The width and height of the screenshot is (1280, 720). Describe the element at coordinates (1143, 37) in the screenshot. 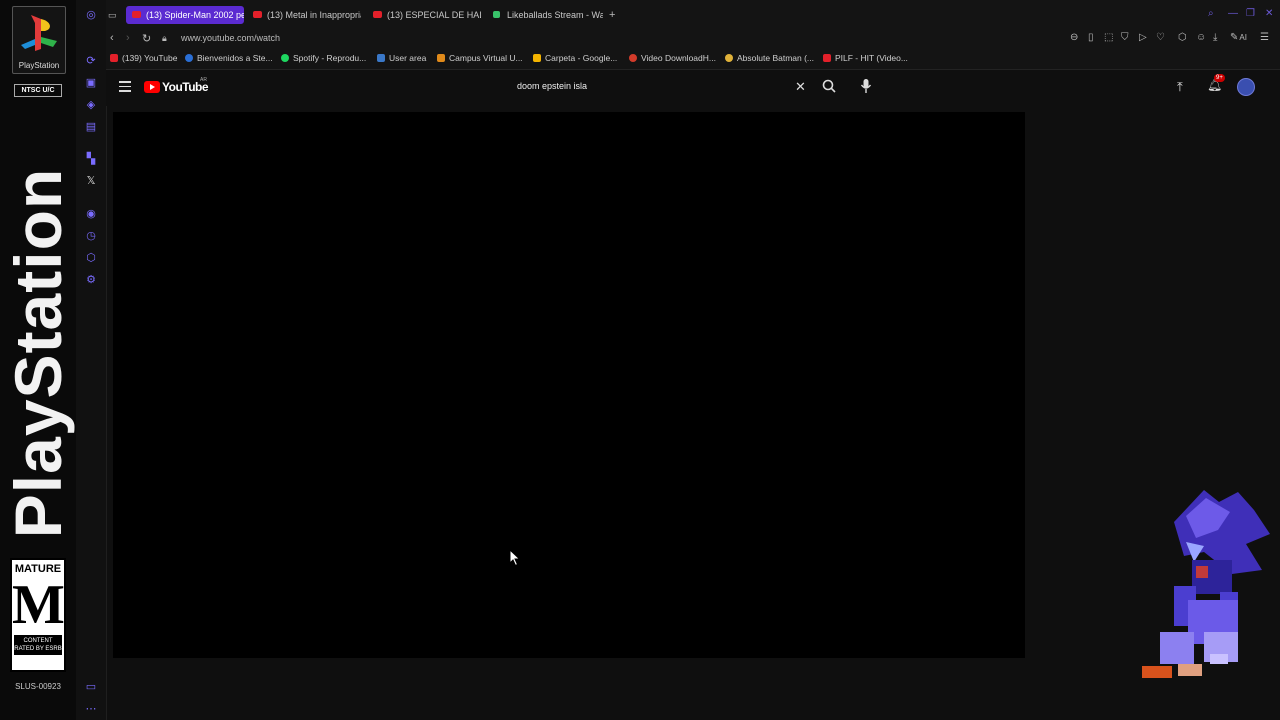

I see `play-icon: ▷` at that location.